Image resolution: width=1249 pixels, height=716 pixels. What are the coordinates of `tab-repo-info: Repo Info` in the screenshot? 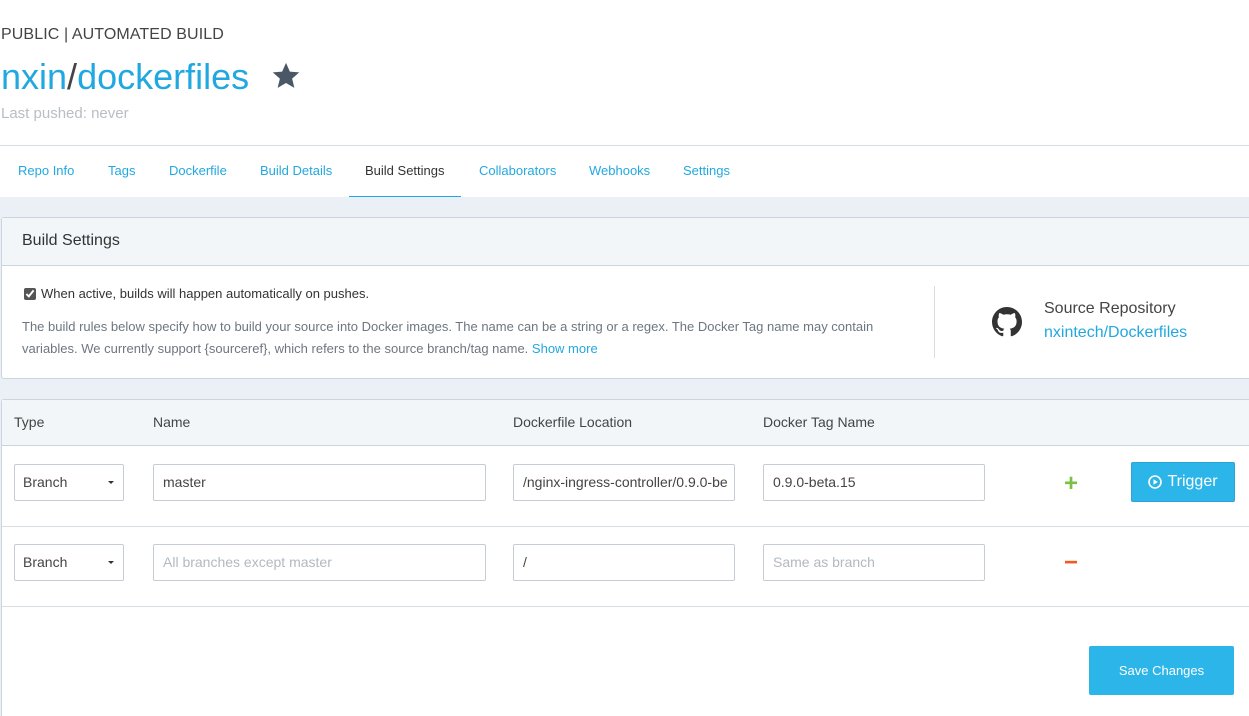 It's located at (46, 170).